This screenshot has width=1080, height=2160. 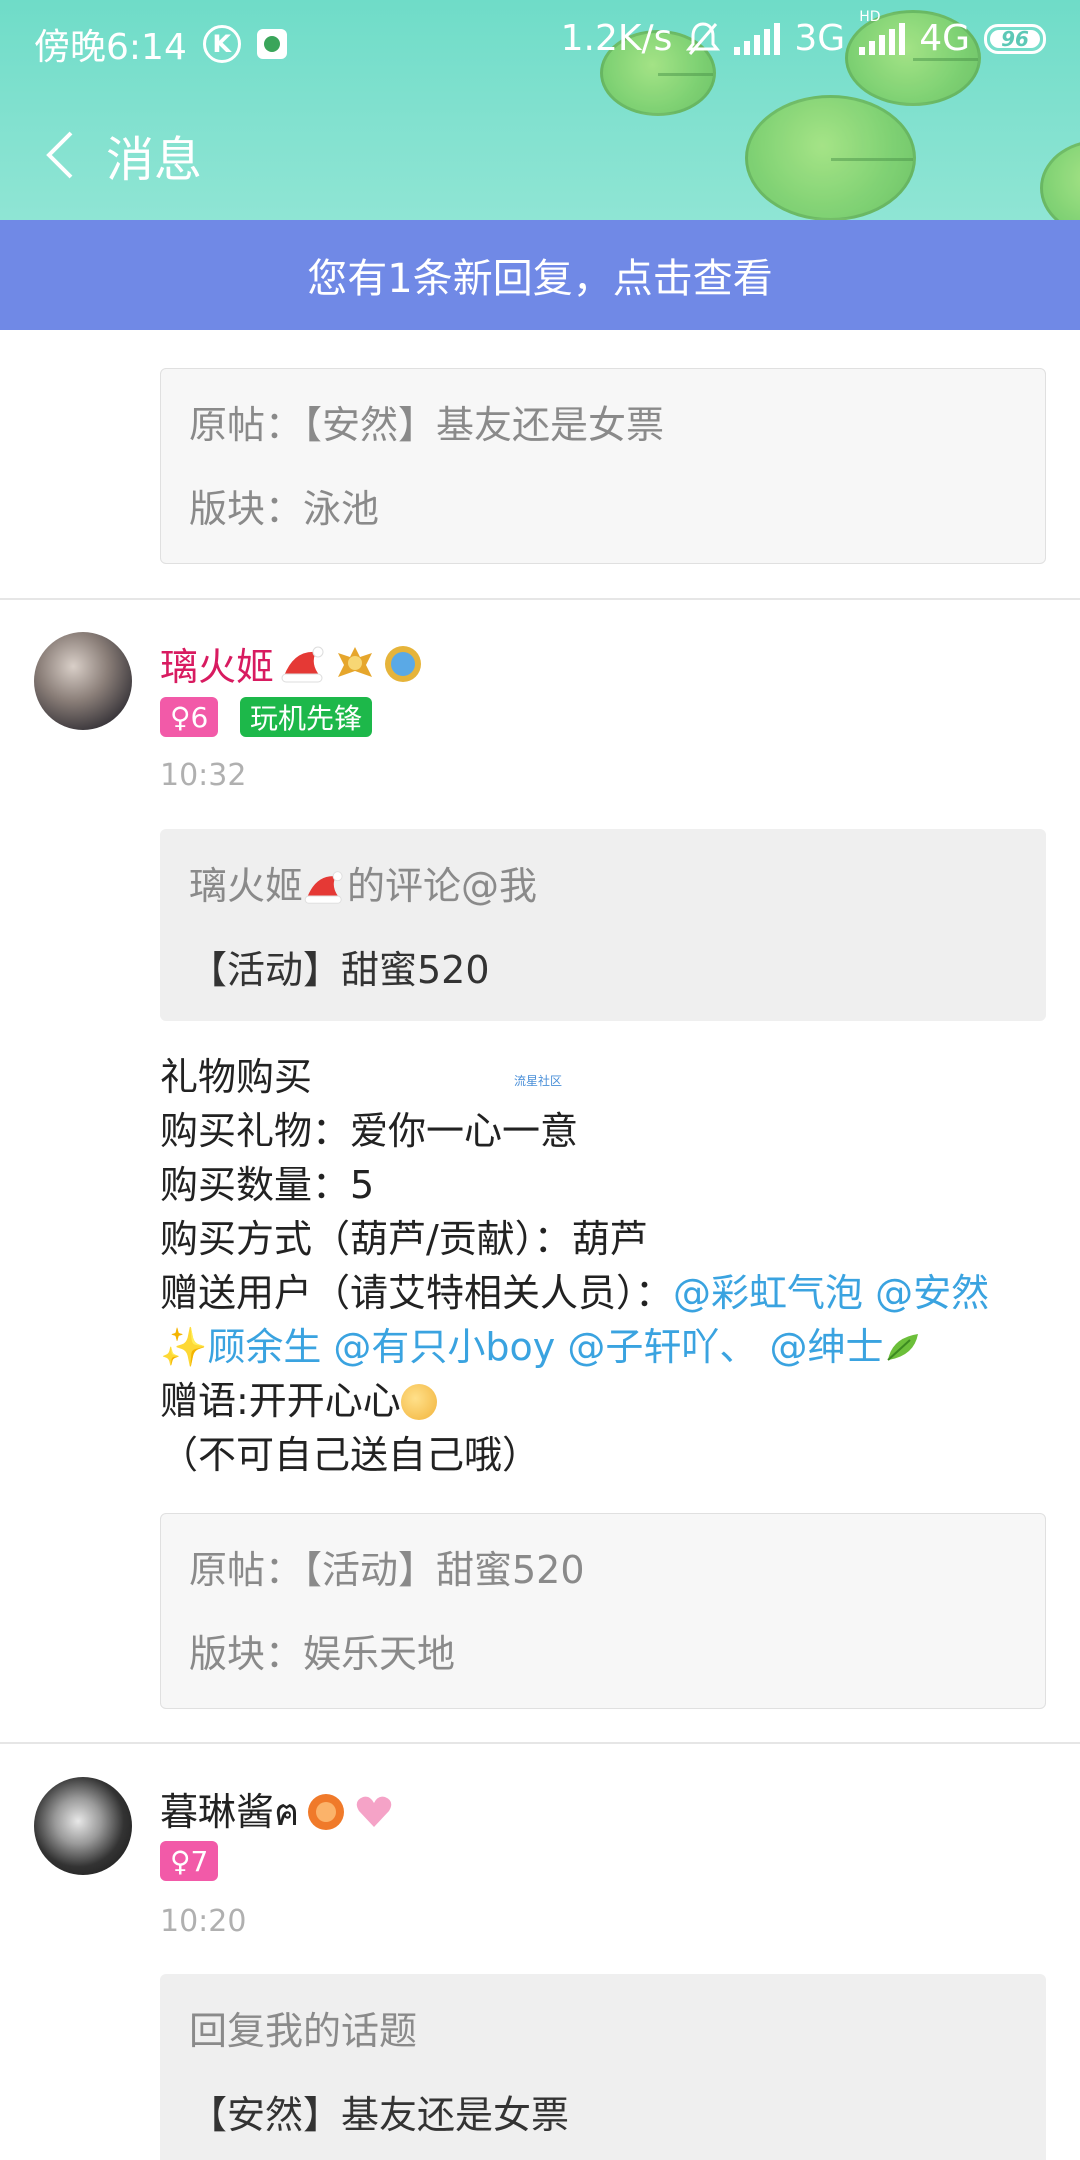 I want to click on body-line: 赠语:开开心心, so click(x=600, y=1401).